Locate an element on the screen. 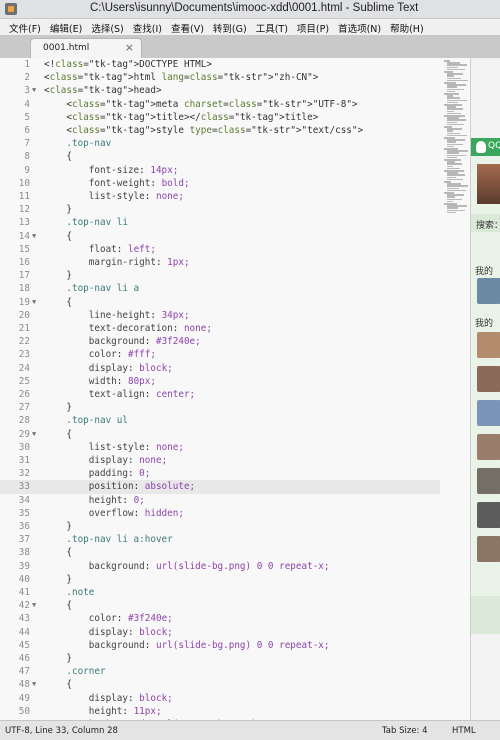  code-line: 47 .corner is located at coordinates (220, 671).